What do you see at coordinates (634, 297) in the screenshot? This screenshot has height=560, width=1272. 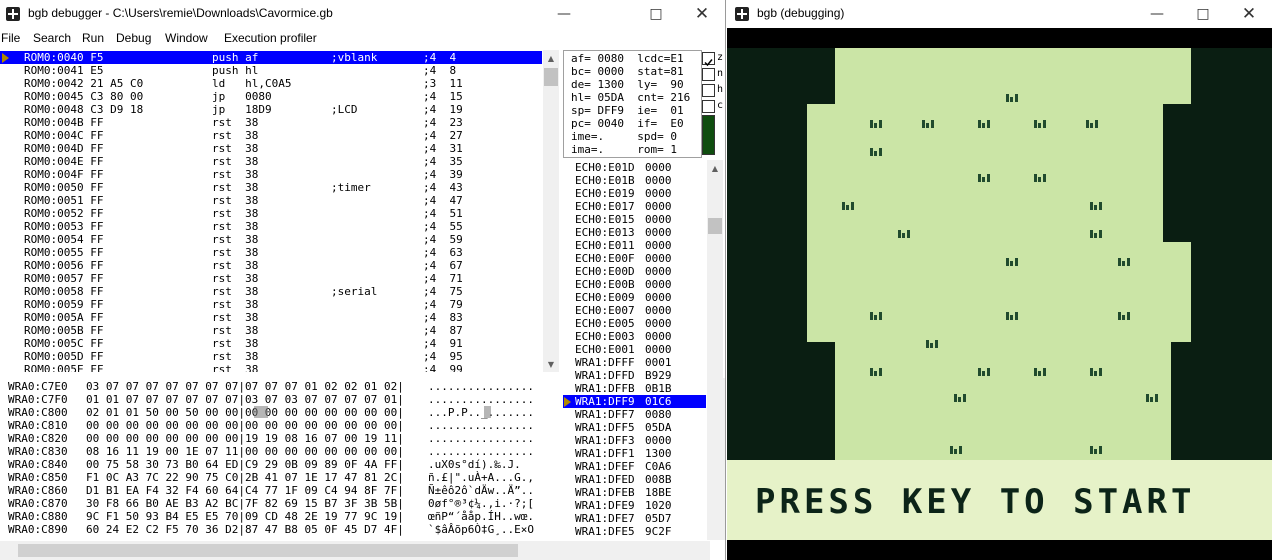 I see `stack-row: ECH0:E009 0000` at bounding box center [634, 297].